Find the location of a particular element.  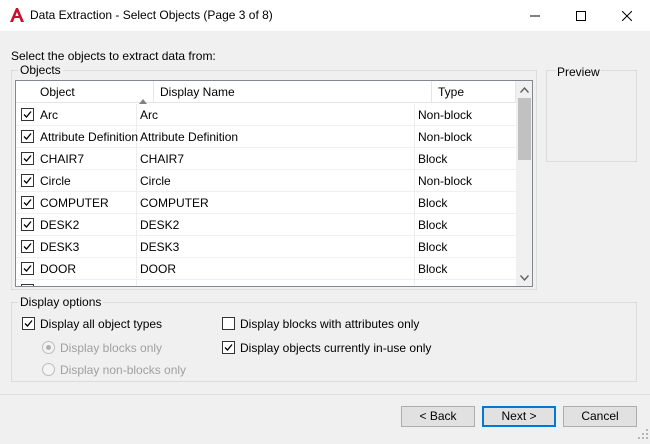

scroll-up-button is located at coordinates (524, 89).